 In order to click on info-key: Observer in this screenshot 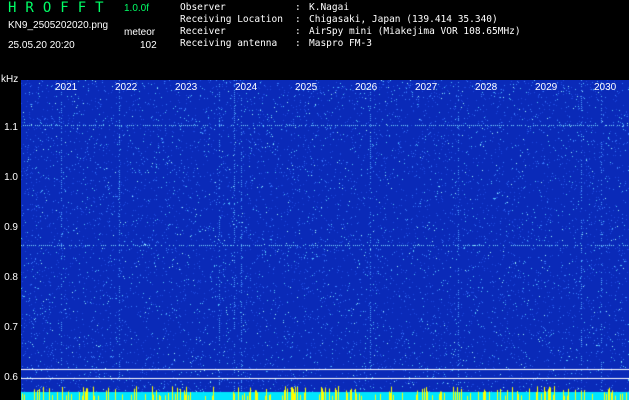, I will do `click(203, 7)`.